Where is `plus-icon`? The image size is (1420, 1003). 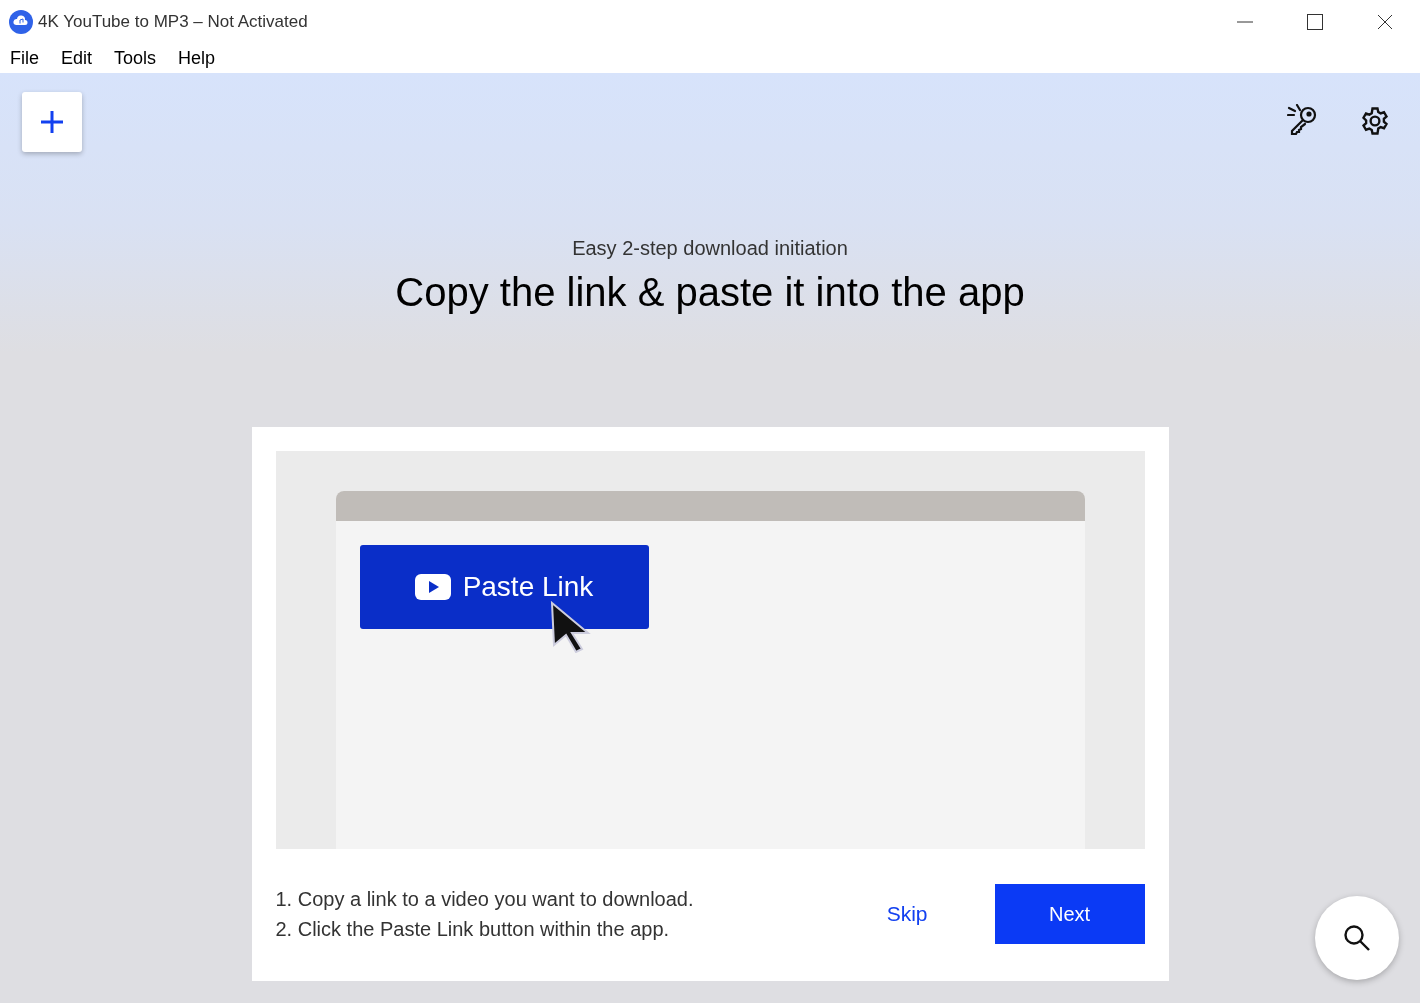 plus-icon is located at coordinates (52, 122).